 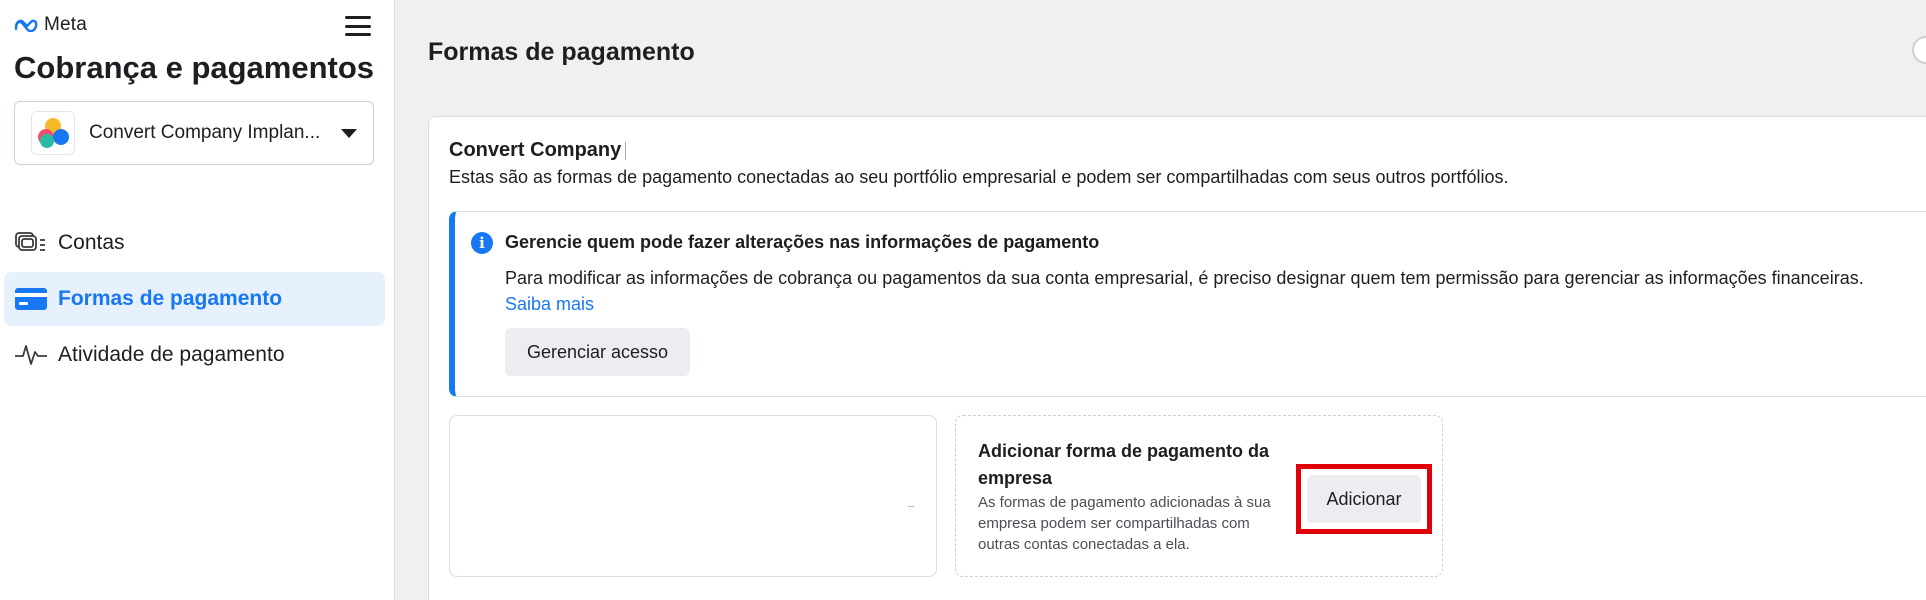 I want to click on add-button-highlight: Adicionar, so click(x=1364, y=499).